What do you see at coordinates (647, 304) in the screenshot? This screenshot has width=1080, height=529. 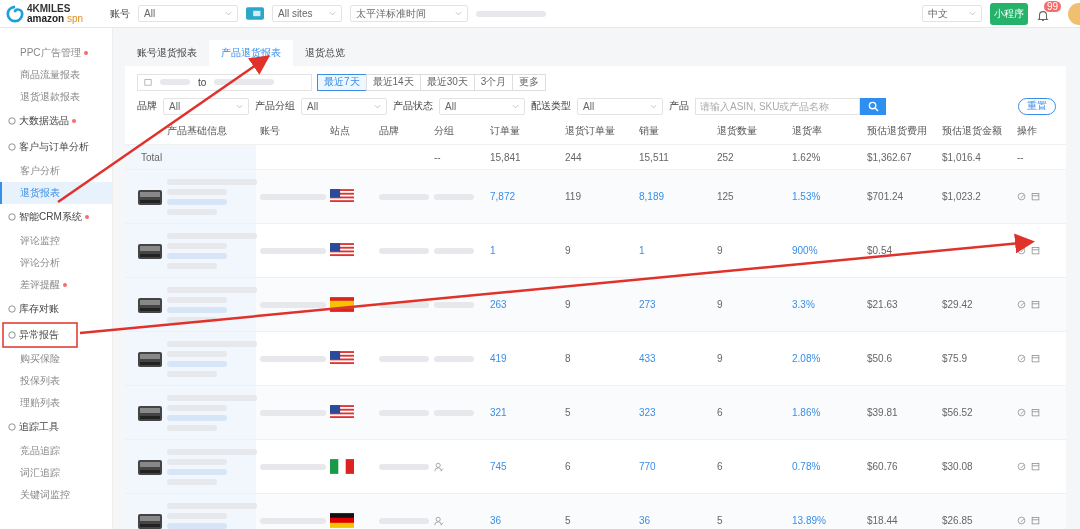 I see `table-cell: 273` at bounding box center [647, 304].